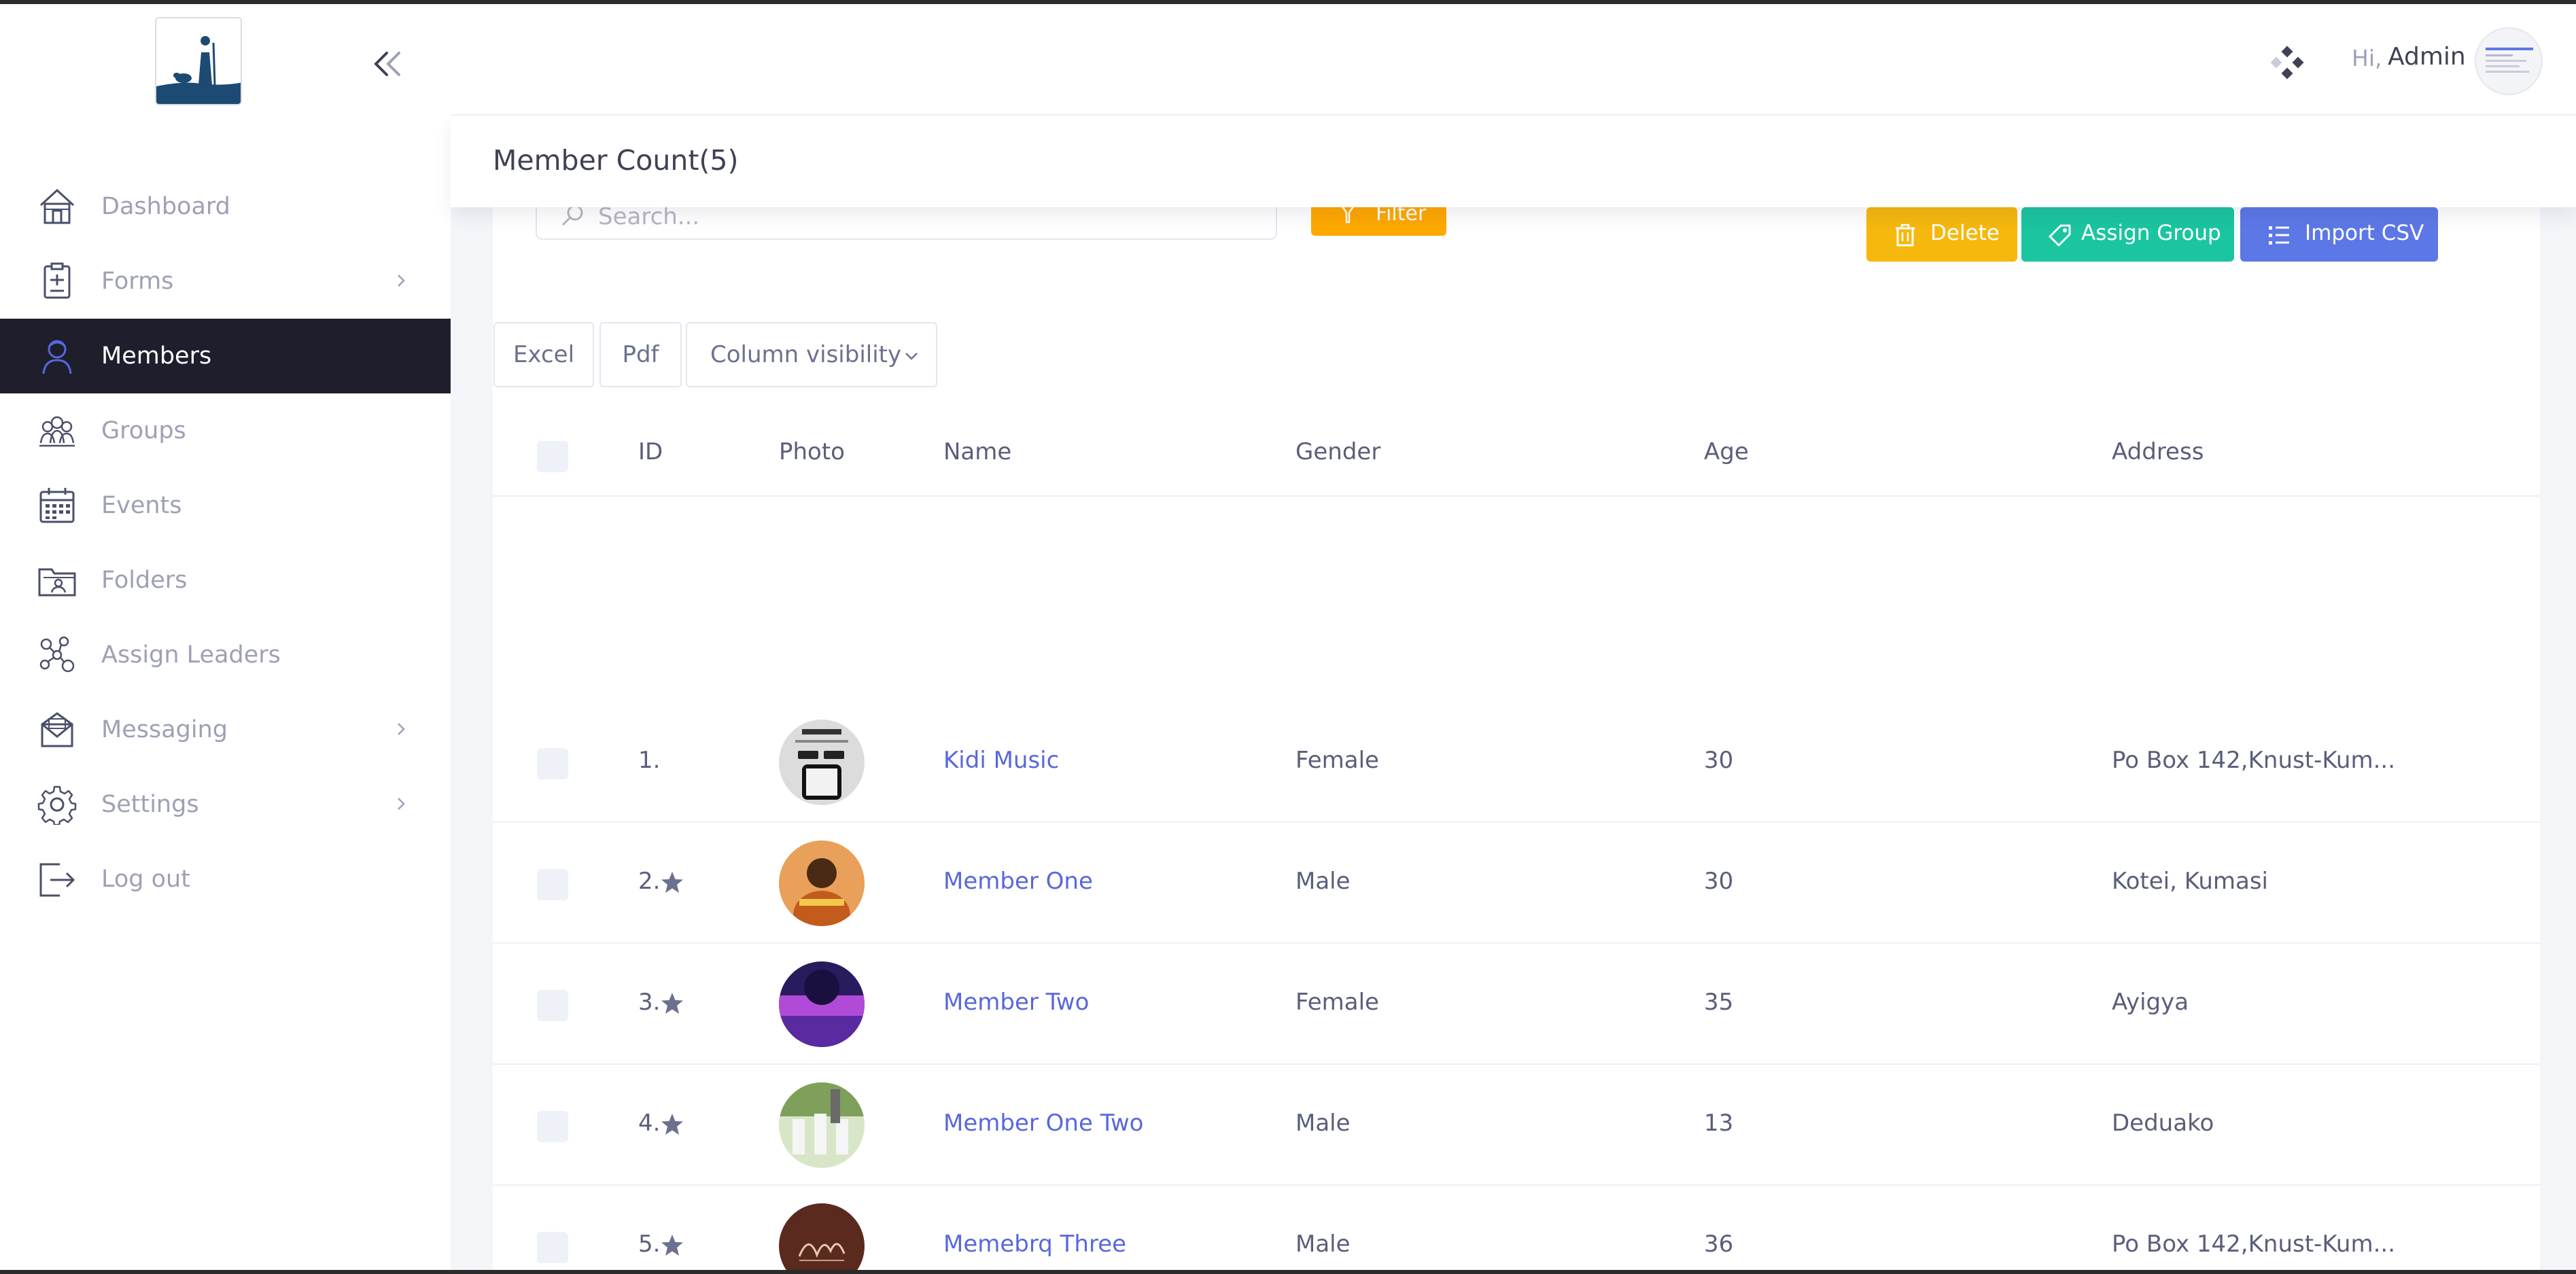  What do you see at coordinates (57, 280) in the screenshot?
I see `clipboard-icon` at bounding box center [57, 280].